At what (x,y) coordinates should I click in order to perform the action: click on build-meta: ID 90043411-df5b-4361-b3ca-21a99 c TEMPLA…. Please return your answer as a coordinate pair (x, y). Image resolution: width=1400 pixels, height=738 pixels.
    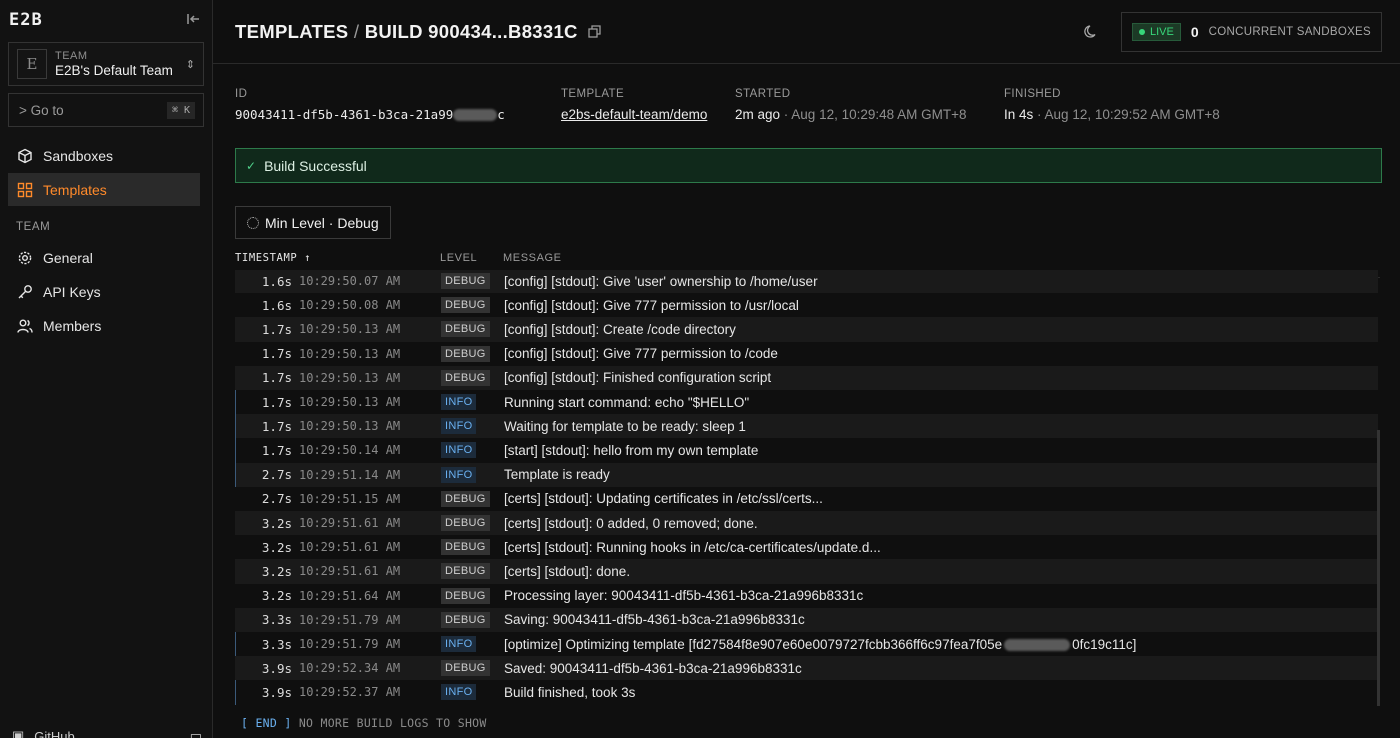
    Looking at the image, I should click on (810, 108).